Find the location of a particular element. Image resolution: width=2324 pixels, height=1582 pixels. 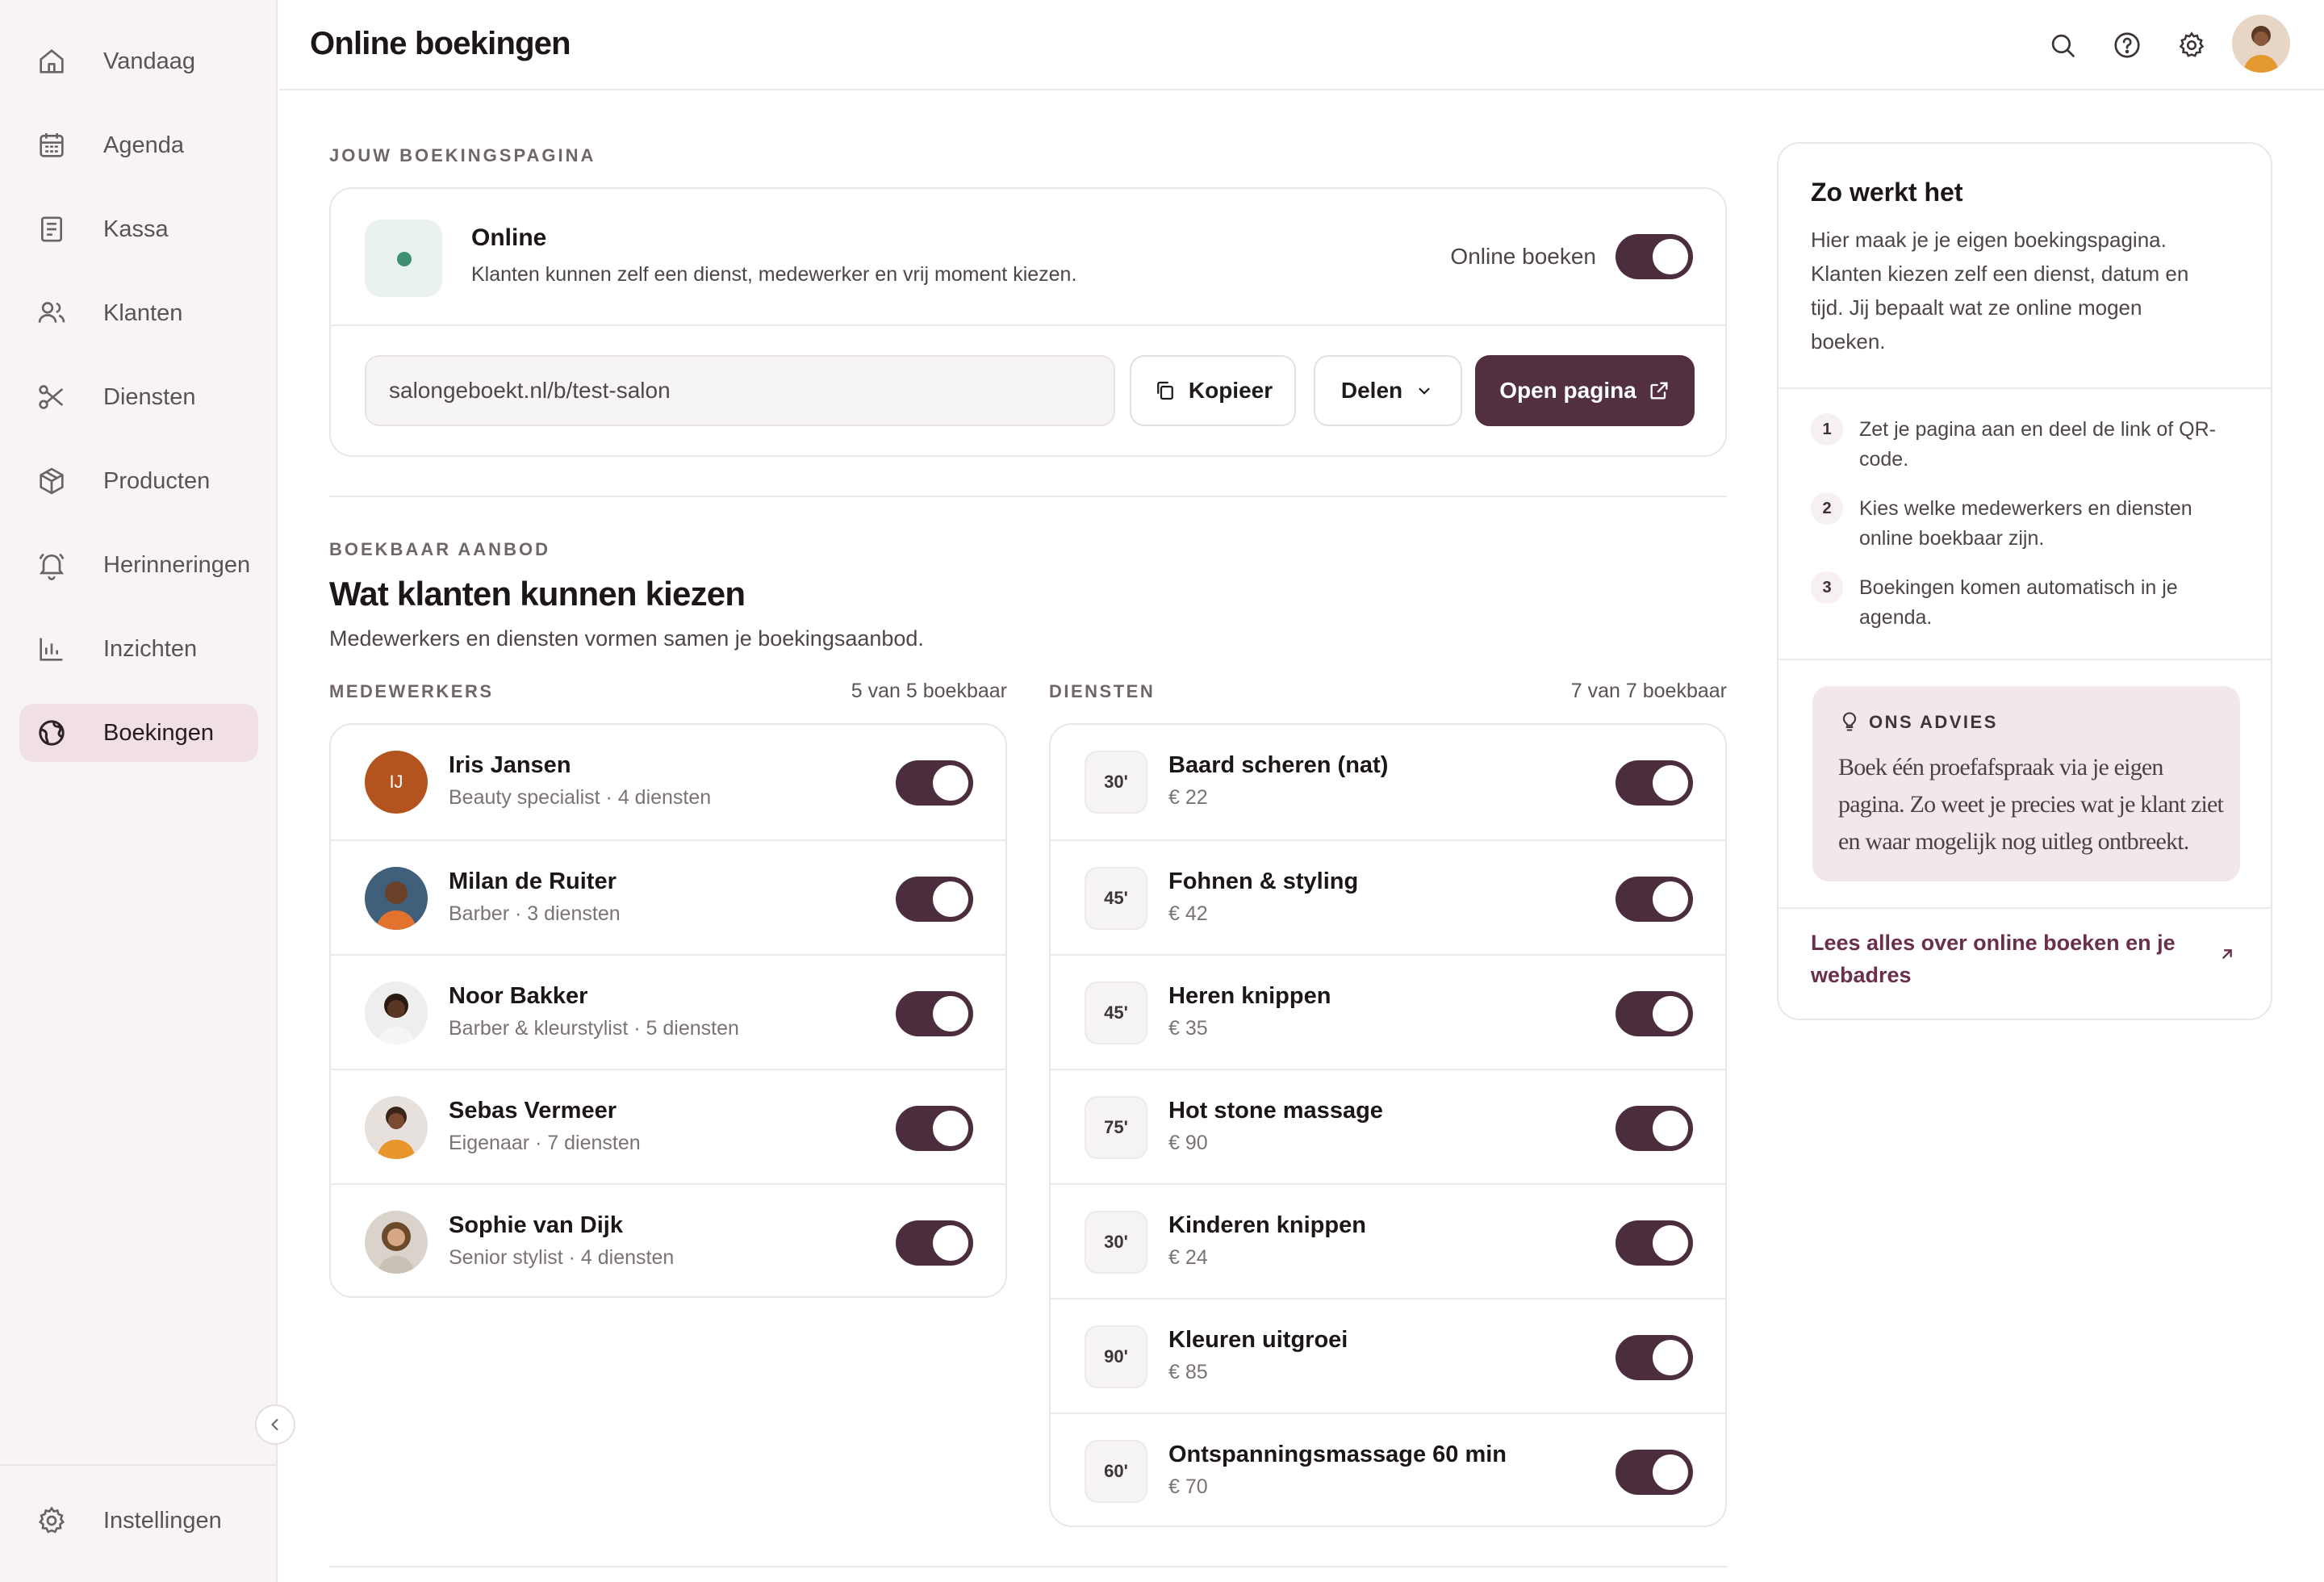

receipt-icon is located at coordinates (52, 229).